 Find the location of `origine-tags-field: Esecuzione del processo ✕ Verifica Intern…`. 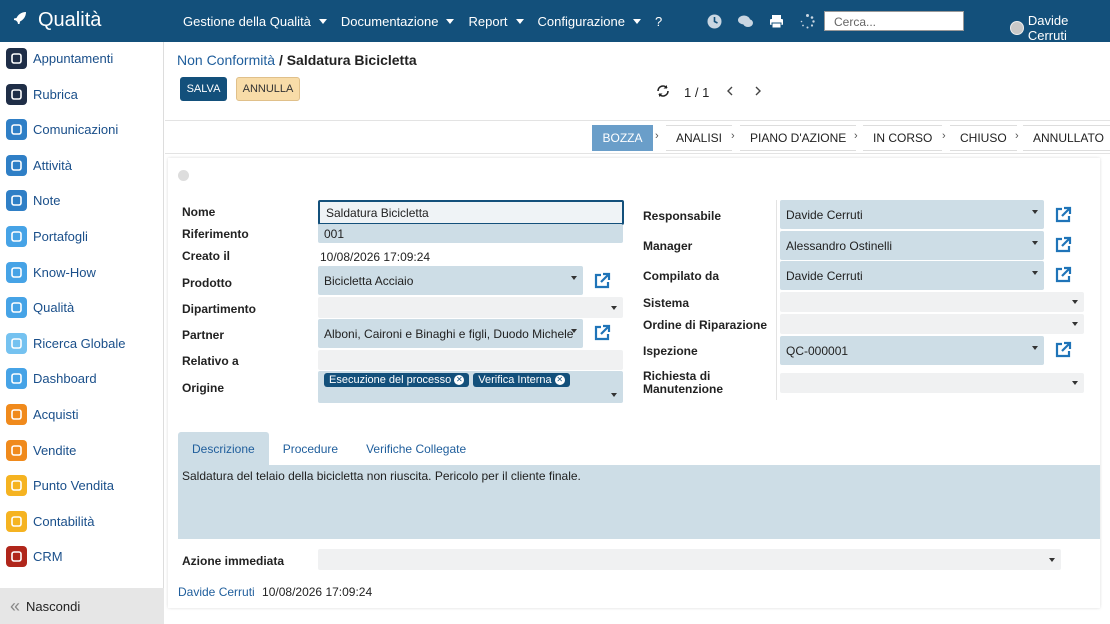

origine-tags-field: Esecuzione del processo ✕ Verifica Intern… is located at coordinates (470, 387).